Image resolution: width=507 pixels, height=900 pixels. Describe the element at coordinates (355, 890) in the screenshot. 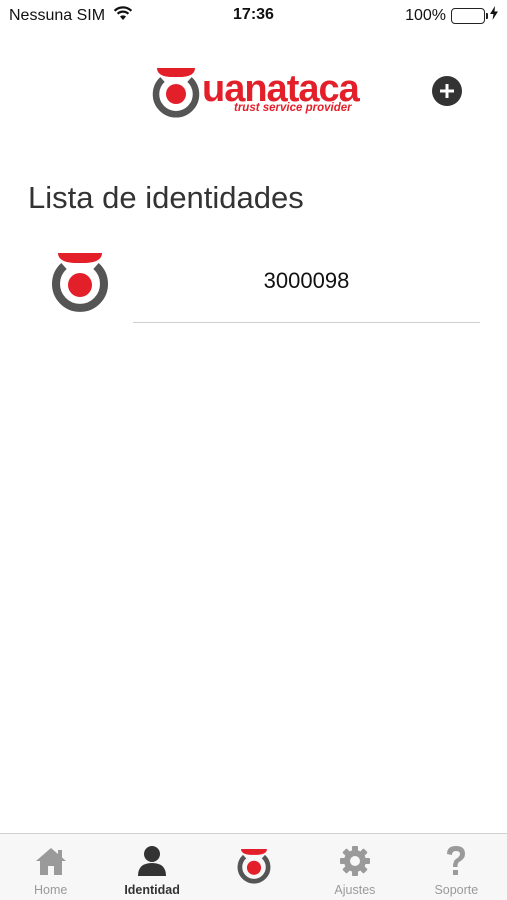

I see `tab-label: Ajustes` at that location.